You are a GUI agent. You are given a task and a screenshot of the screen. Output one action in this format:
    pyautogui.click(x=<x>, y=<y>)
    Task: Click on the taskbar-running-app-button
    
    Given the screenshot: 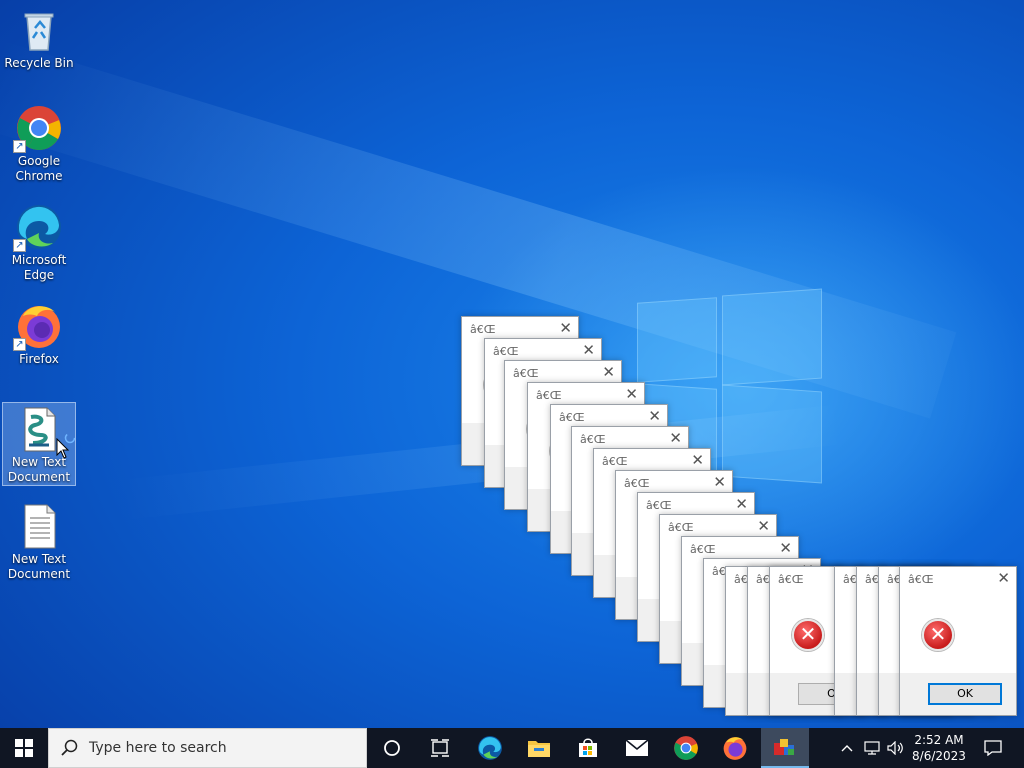 What is the action you would take?
    pyautogui.click(x=785, y=748)
    